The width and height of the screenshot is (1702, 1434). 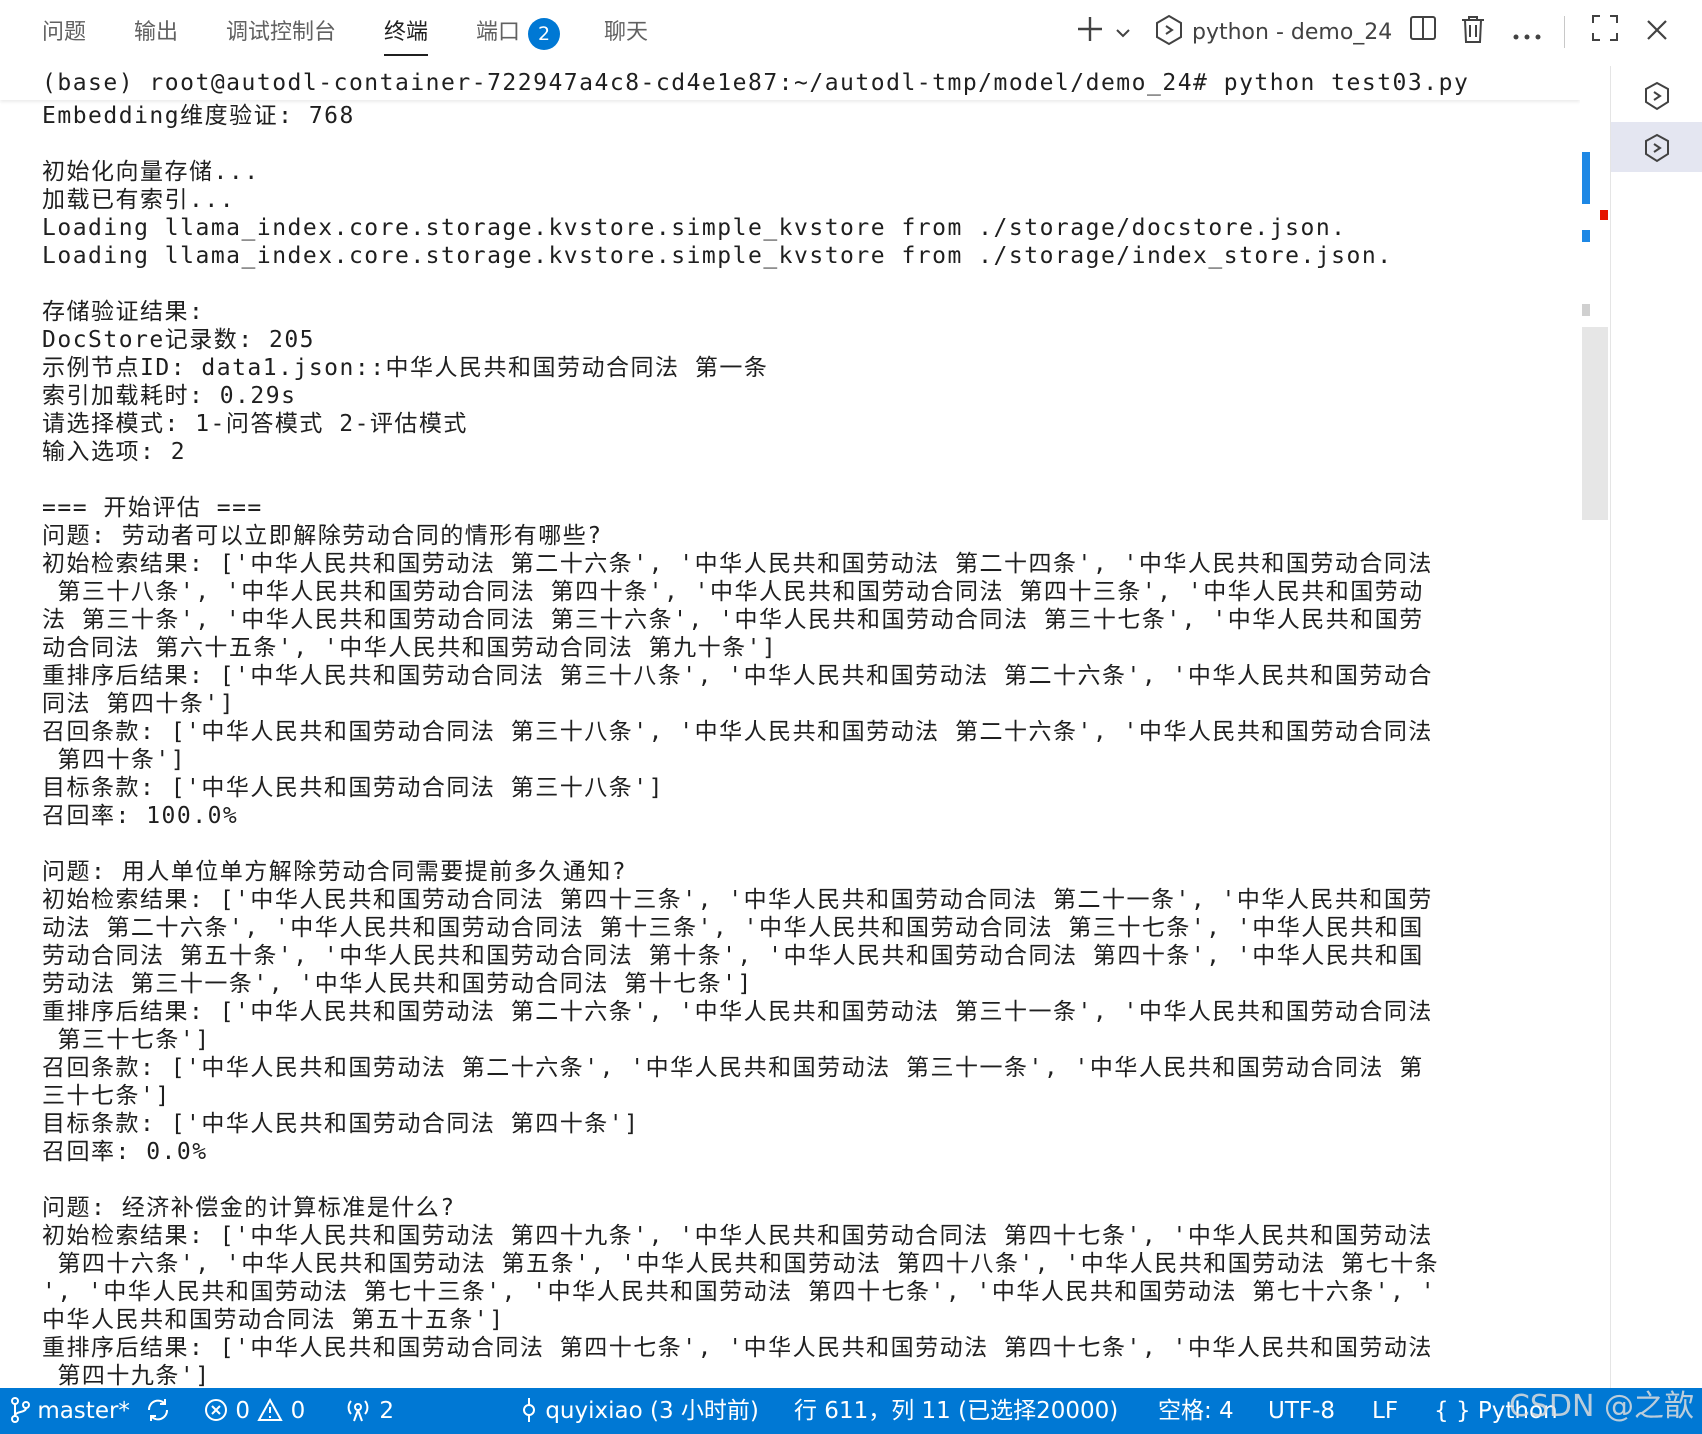 What do you see at coordinates (1601, 1406) in the screenshot?
I see `watermark: CSDN @之歆` at bounding box center [1601, 1406].